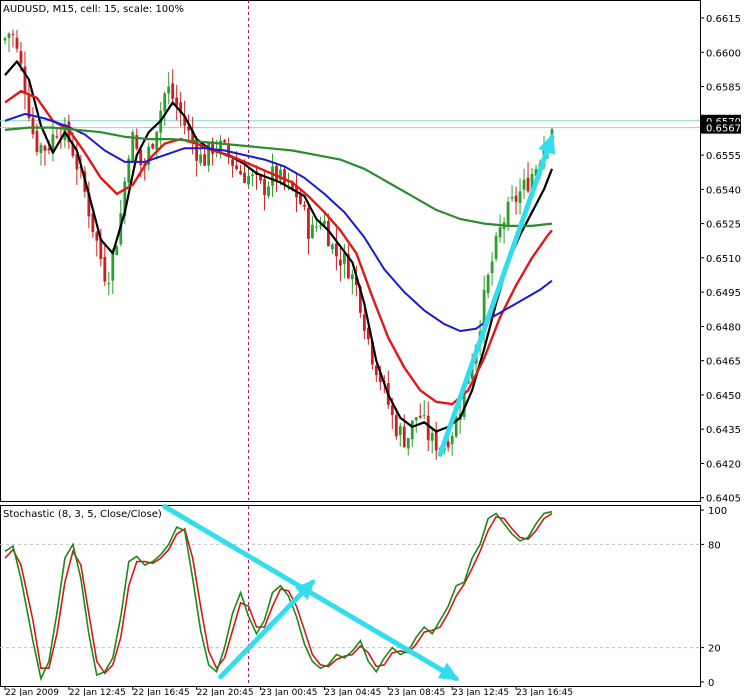 The height and width of the screenshot is (696, 751). I want to click on price-tick-label: 0.6615, so click(723, 19).